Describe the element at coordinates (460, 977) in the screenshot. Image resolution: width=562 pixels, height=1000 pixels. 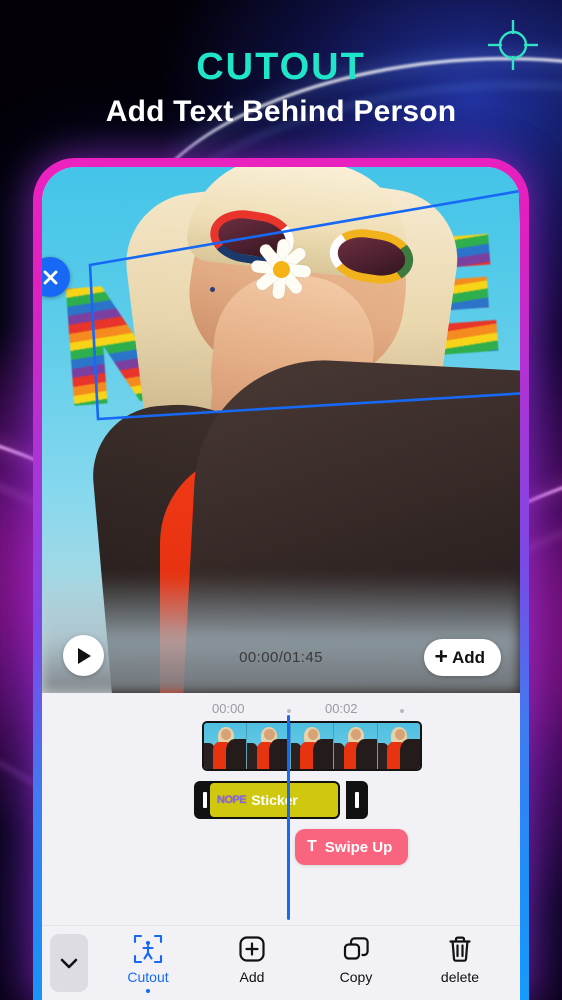
I see `tool-label: delete` at that location.